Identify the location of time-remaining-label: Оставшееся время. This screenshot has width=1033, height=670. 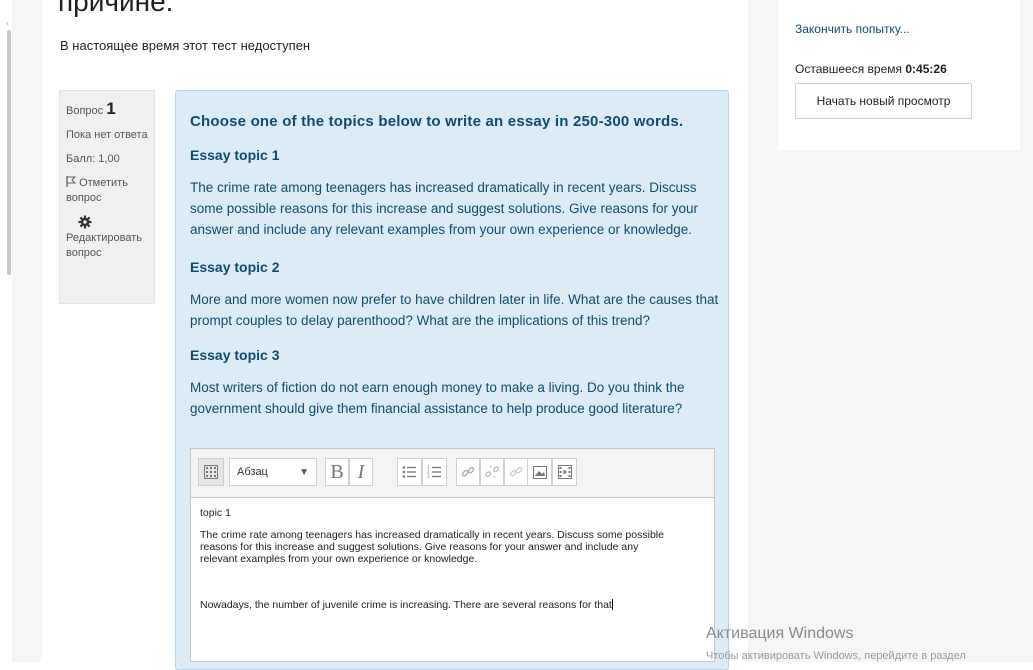
(849, 69).